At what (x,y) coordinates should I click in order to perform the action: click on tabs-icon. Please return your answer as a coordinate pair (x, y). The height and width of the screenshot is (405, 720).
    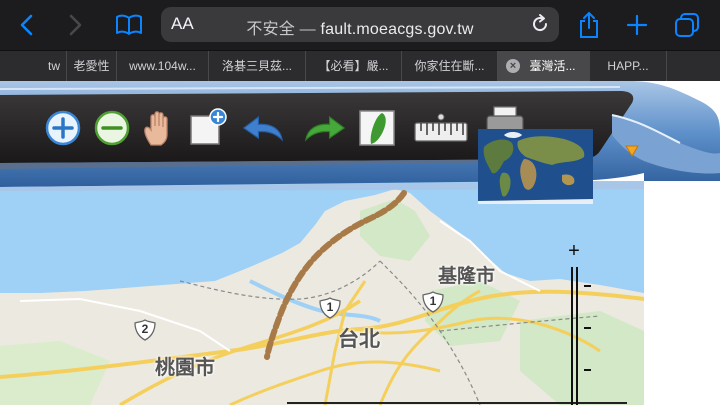
    Looking at the image, I should click on (687, 25).